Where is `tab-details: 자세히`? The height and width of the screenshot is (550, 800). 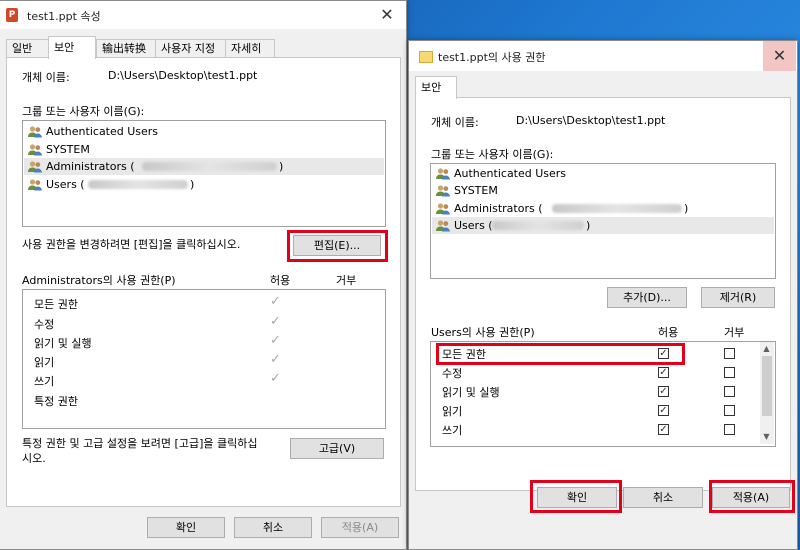 tab-details: 자세히 is located at coordinates (250, 48).